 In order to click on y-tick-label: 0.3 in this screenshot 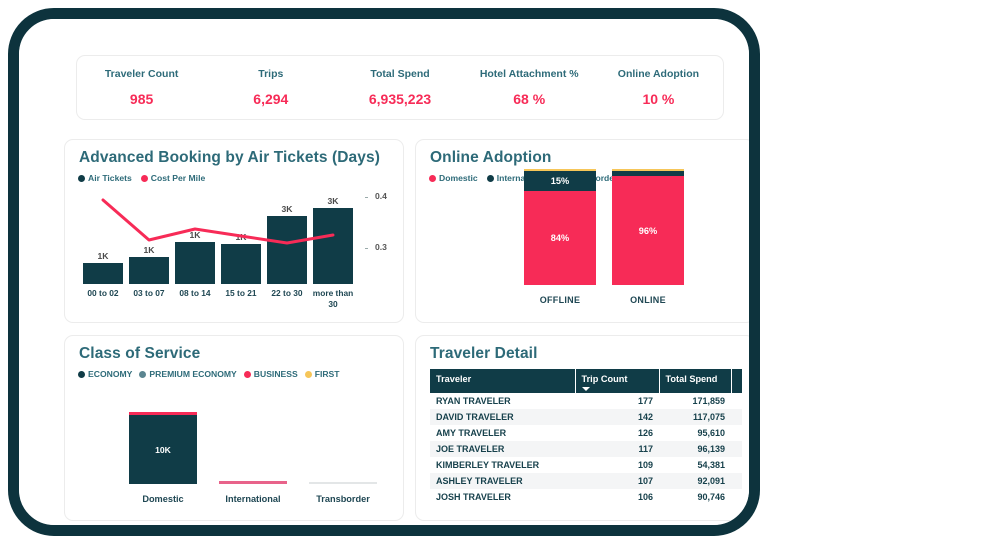, I will do `click(381, 247)`.